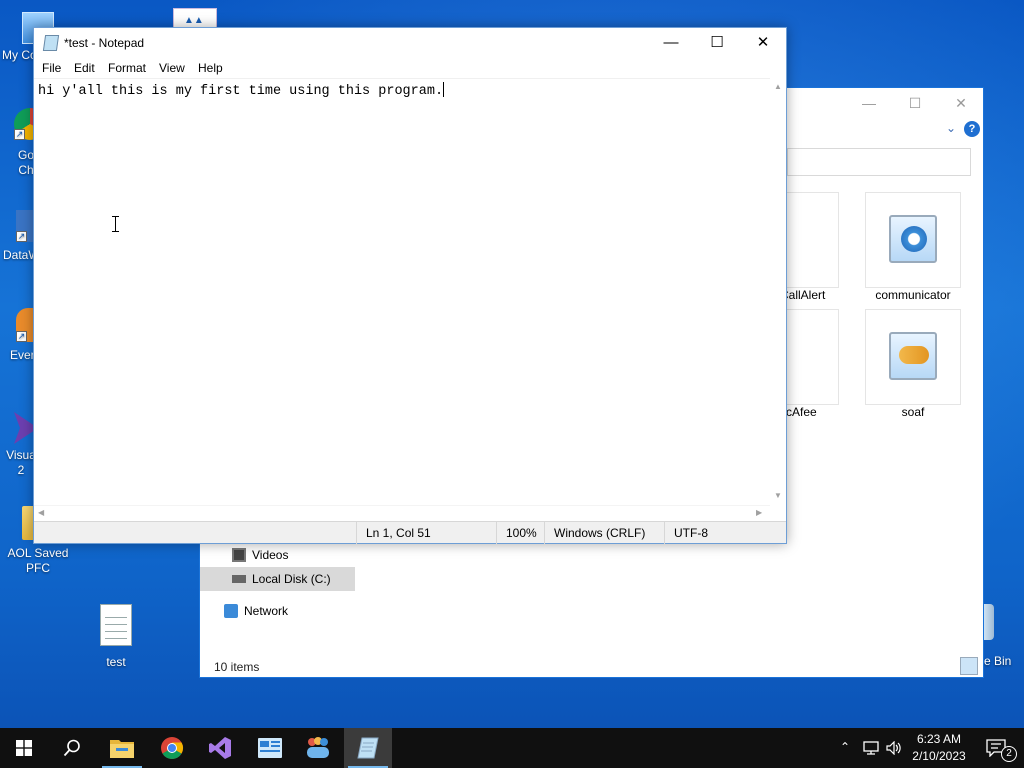 This screenshot has width=1024, height=768. Describe the element at coordinates (972, 129) in the screenshot. I see `help-icon: ?` at that location.